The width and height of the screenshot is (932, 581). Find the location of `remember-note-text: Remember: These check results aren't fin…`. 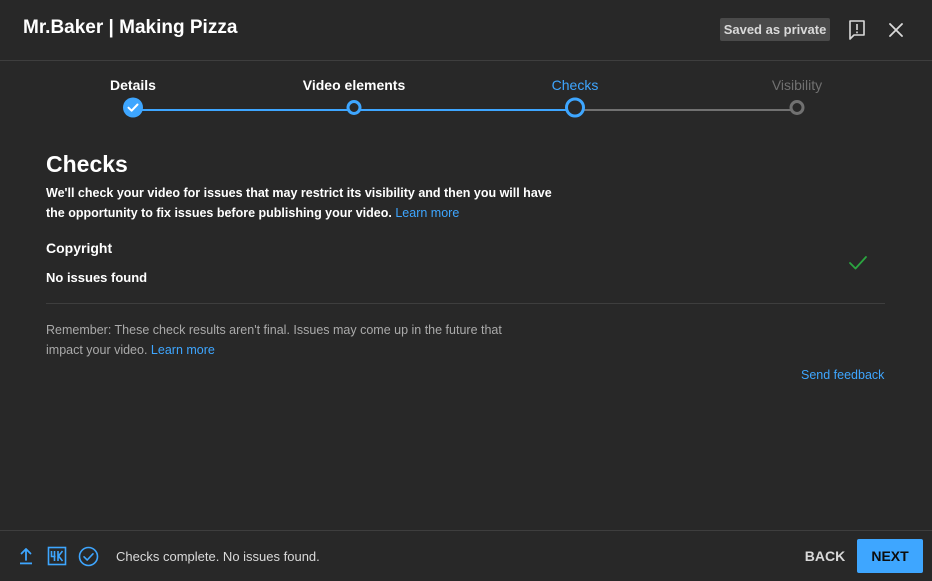

remember-note-text: Remember: These check results aren't fin… is located at coordinates (274, 340).